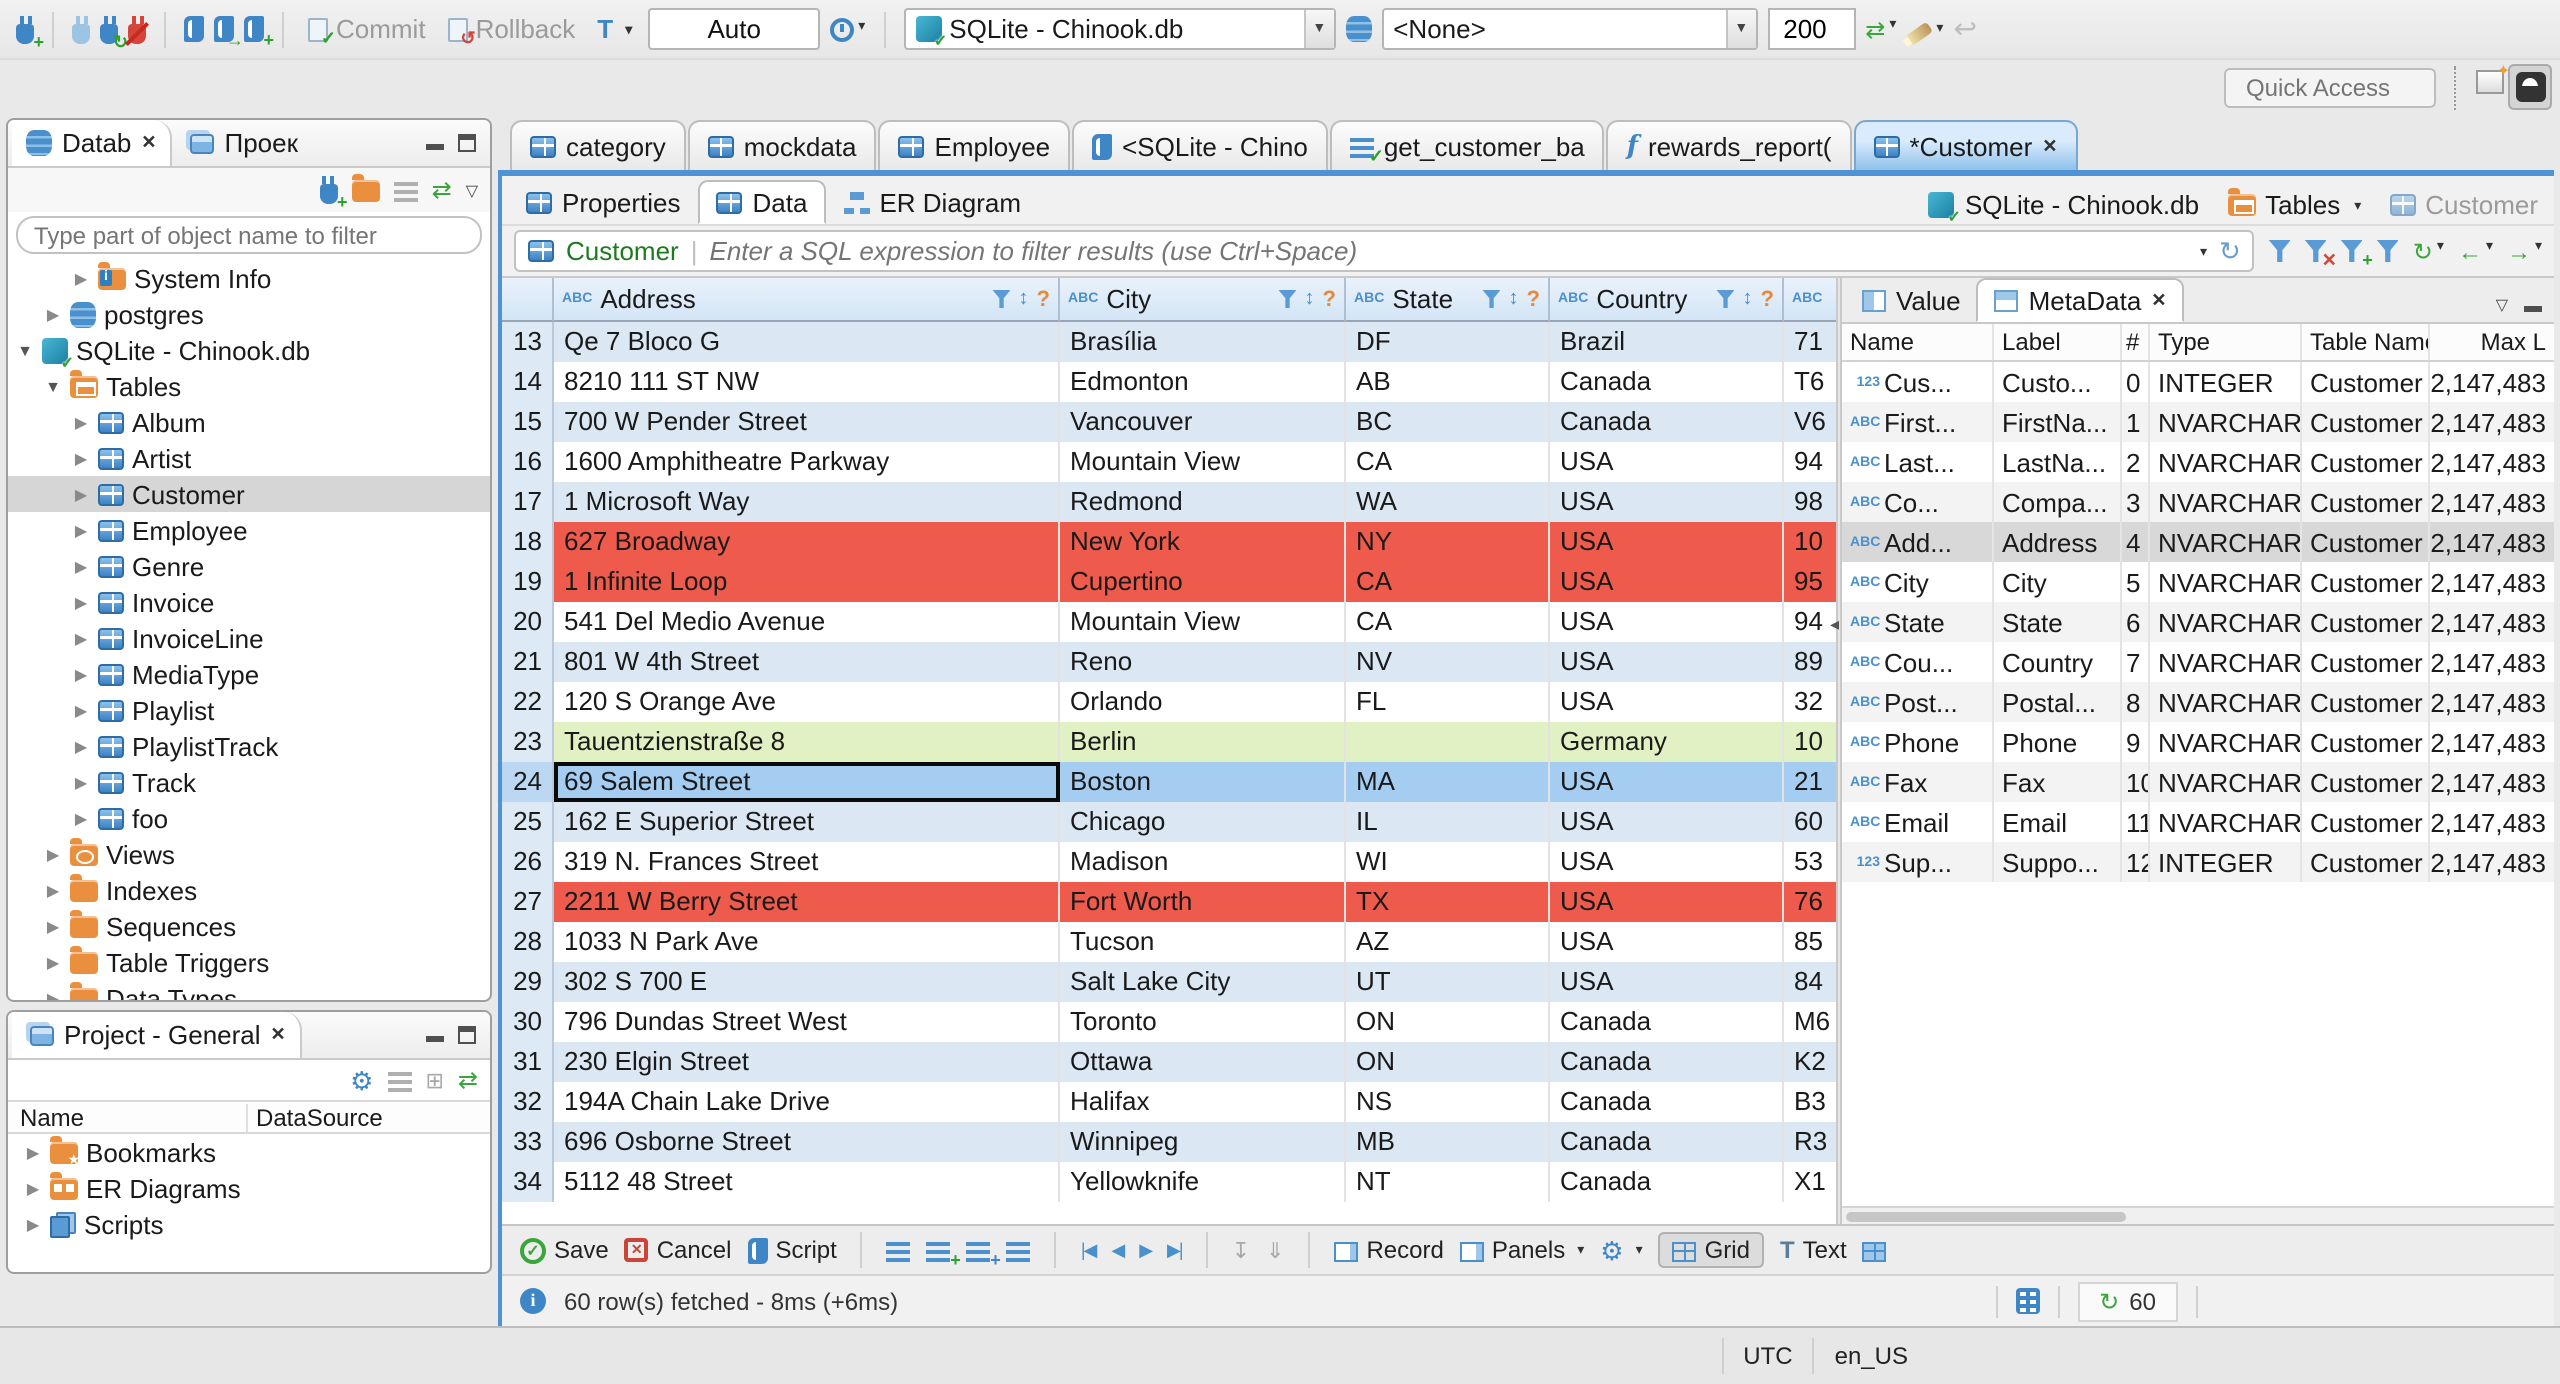  I want to click on panels-button: Panels ▾, so click(1521, 1250).